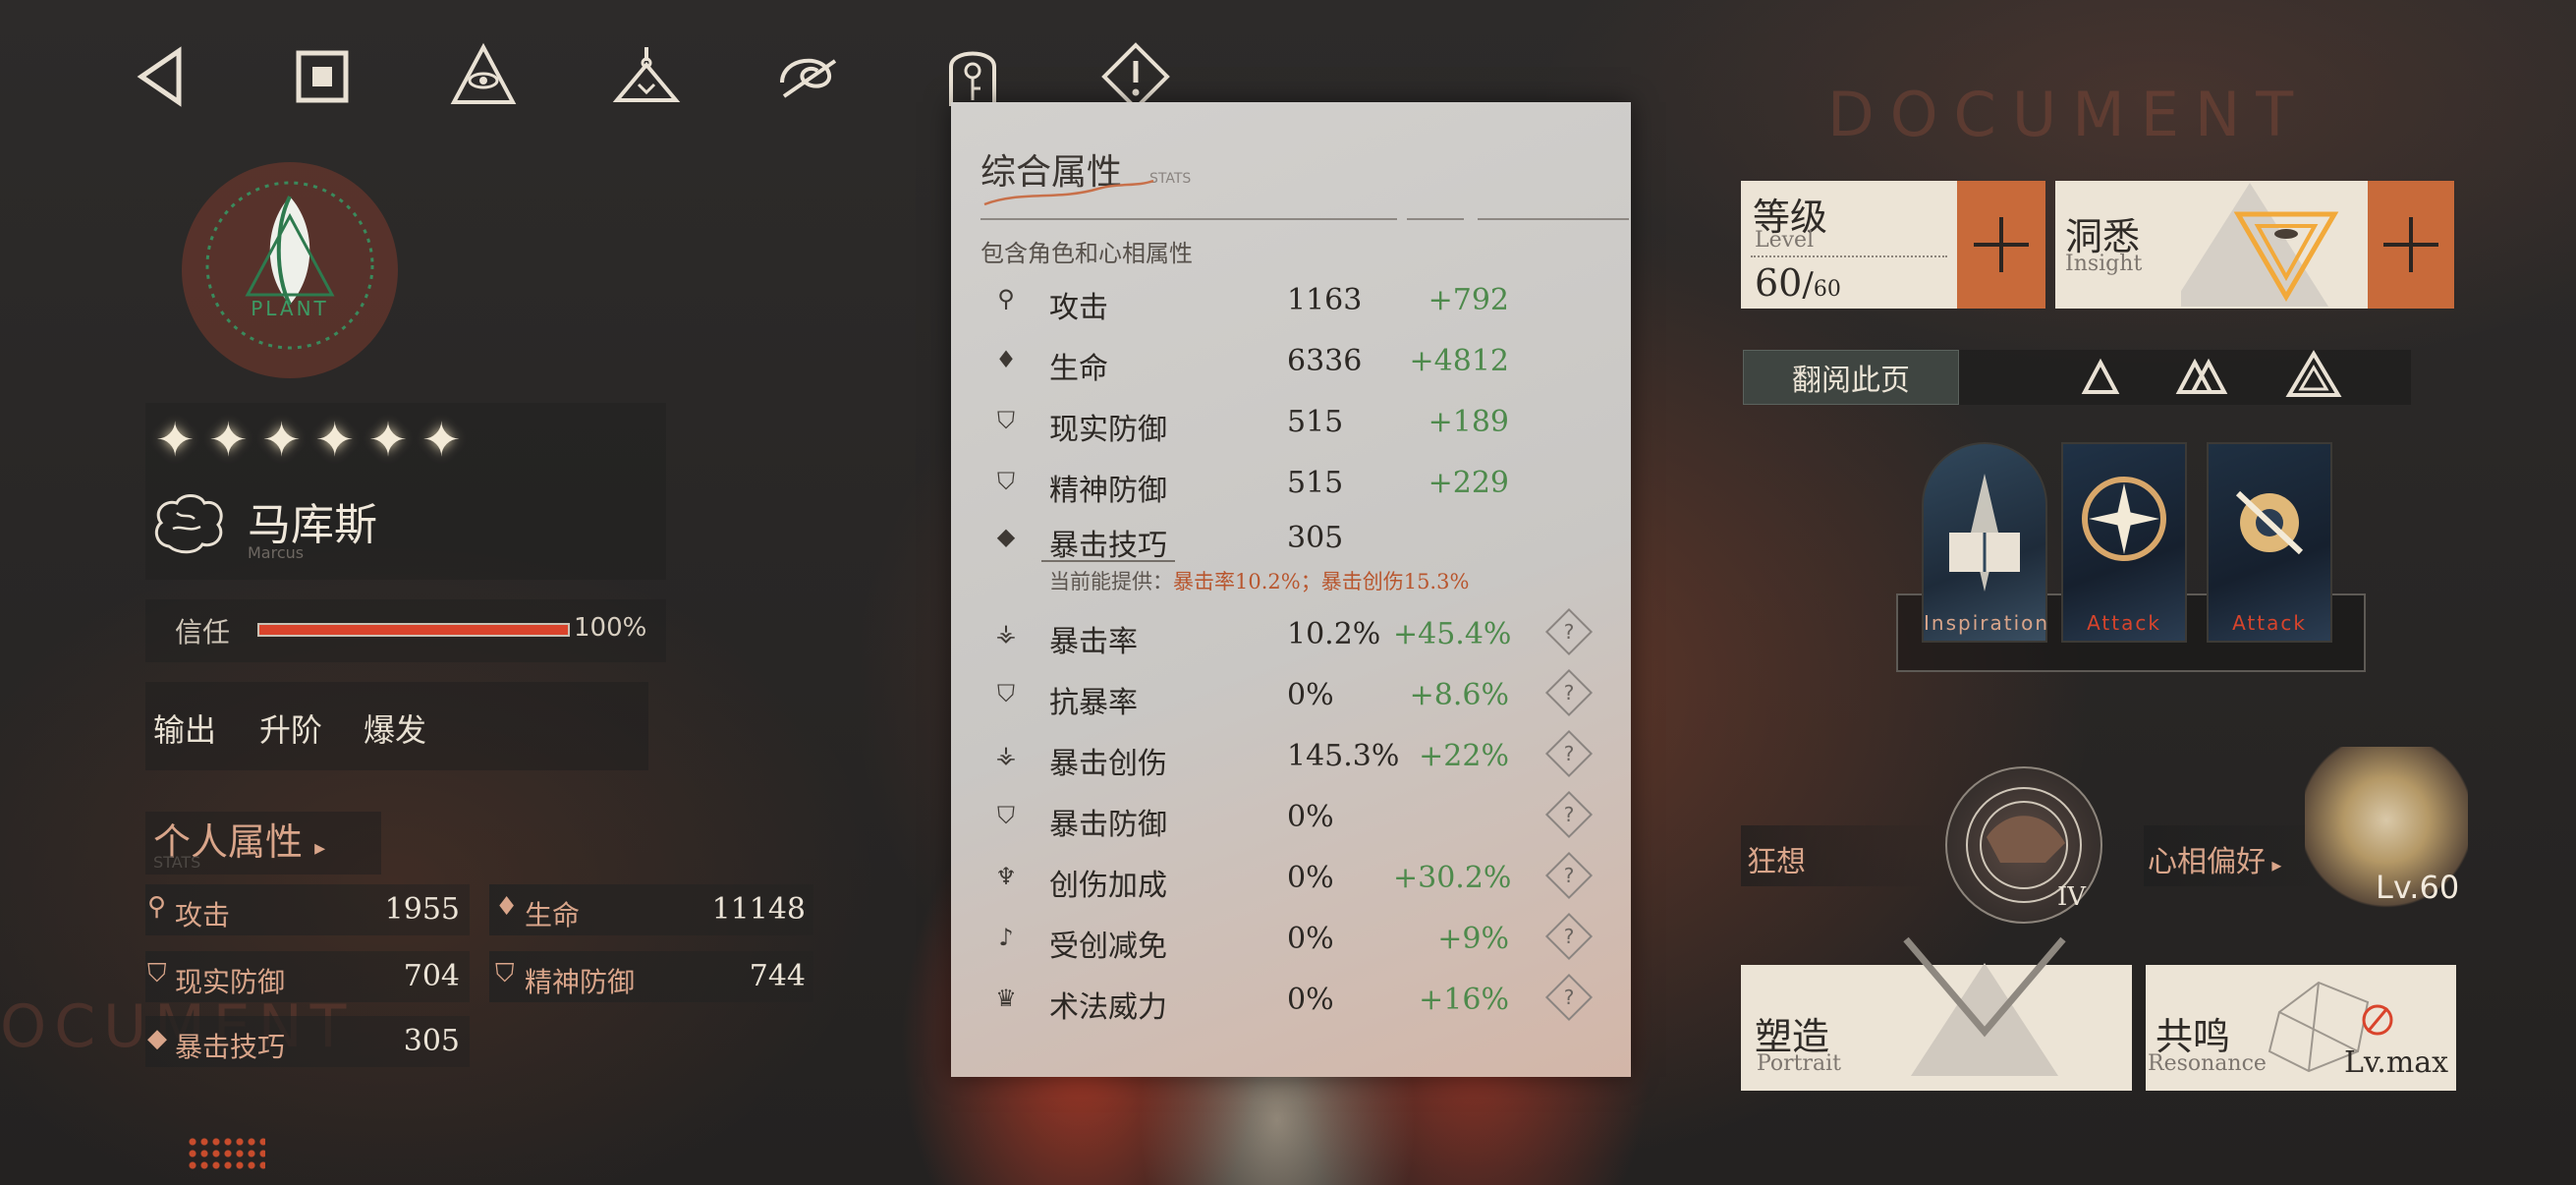 This screenshot has height=1185, width=2576. Describe the element at coordinates (1473, 939) in the screenshot. I see `stat-bonus-dmg-reduction: +9%` at that location.